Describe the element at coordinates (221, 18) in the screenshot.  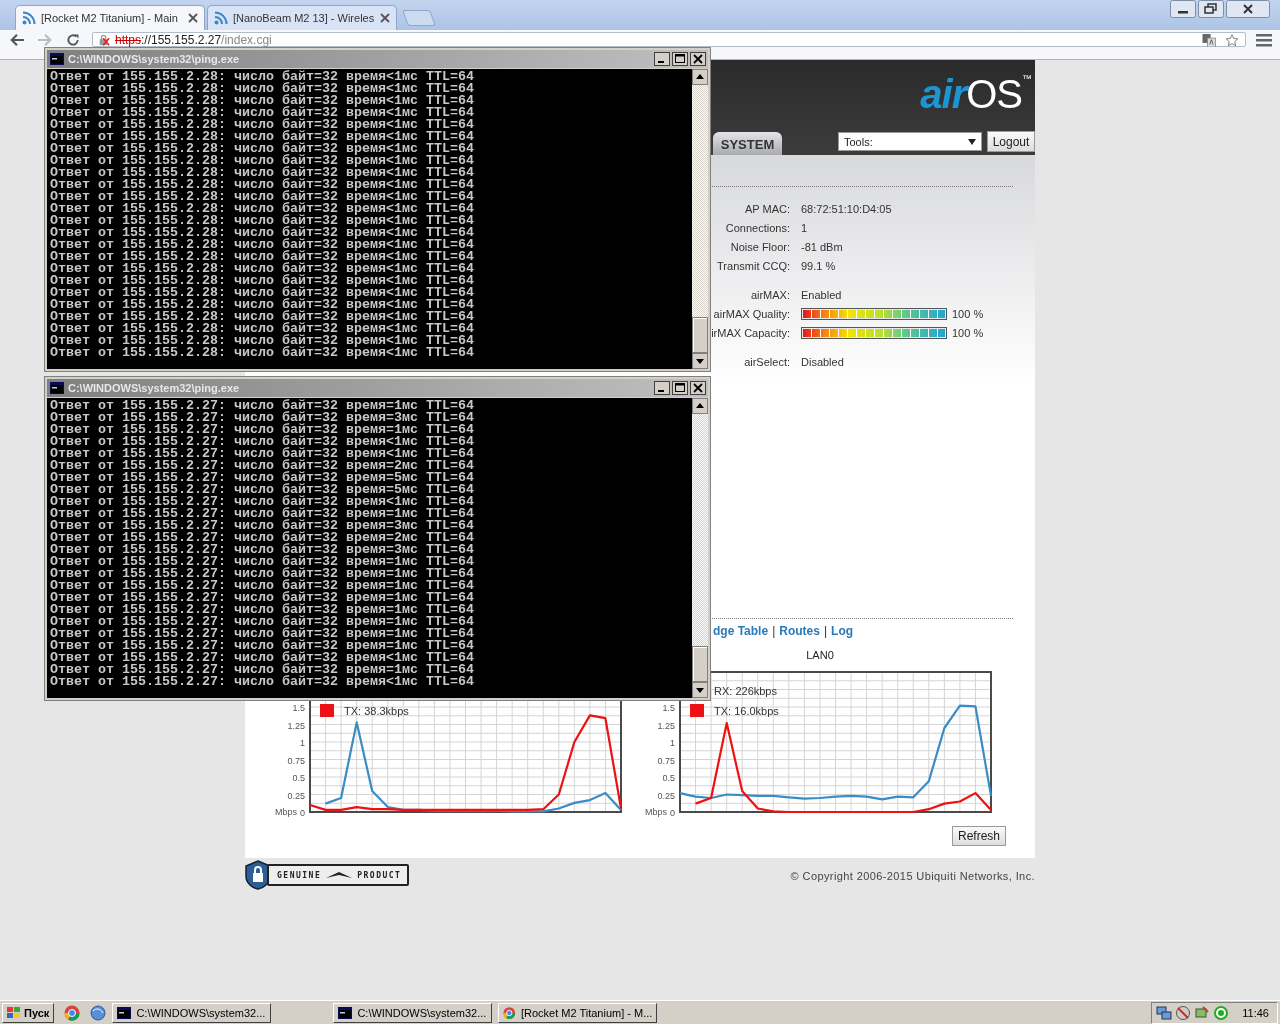
I see `signal-icon` at that location.